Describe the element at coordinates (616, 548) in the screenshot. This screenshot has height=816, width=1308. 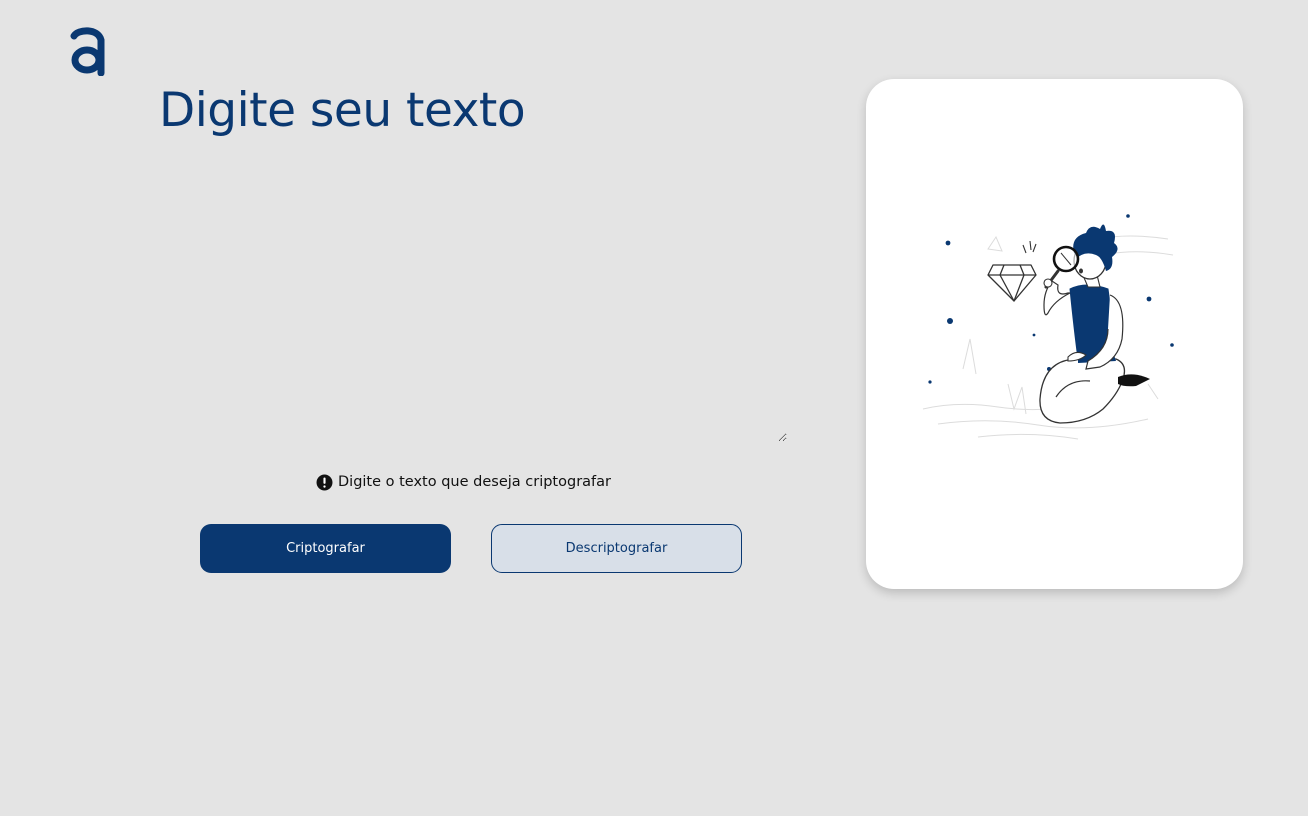
I see `decrypt-button: Descriptografar` at that location.